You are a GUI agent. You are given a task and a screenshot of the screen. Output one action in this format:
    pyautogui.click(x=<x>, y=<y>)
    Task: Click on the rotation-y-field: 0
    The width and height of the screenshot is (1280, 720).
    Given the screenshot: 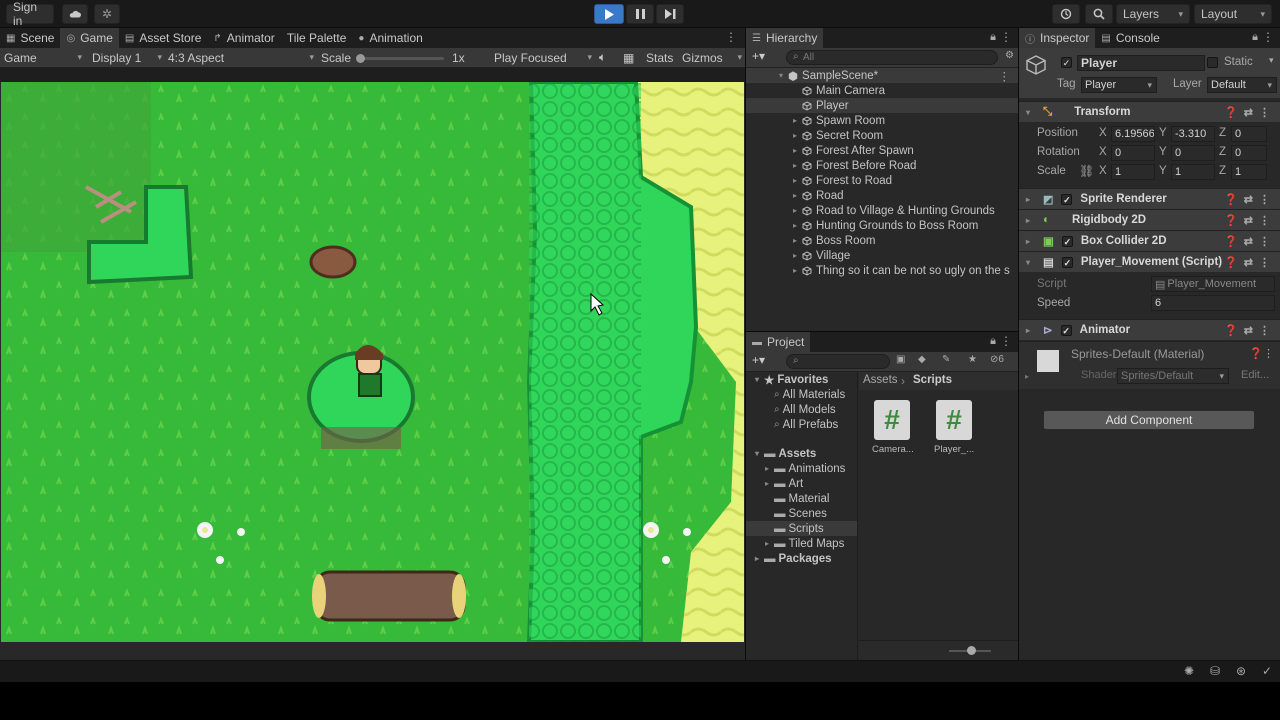 What is the action you would take?
    pyautogui.click(x=1193, y=153)
    